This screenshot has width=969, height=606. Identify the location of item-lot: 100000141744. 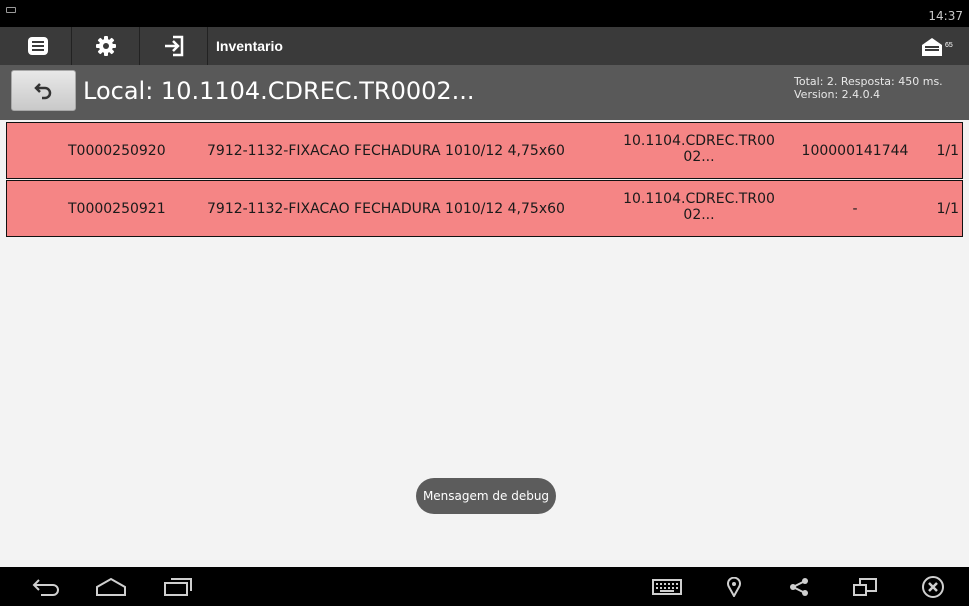
(855, 151).